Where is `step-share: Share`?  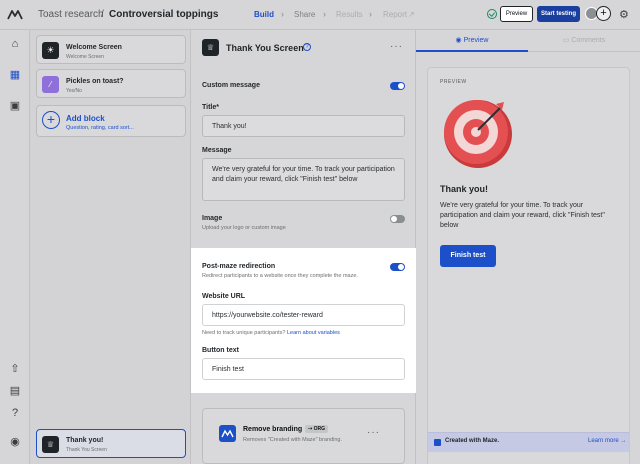
step-share: Share is located at coordinates (304, 14).